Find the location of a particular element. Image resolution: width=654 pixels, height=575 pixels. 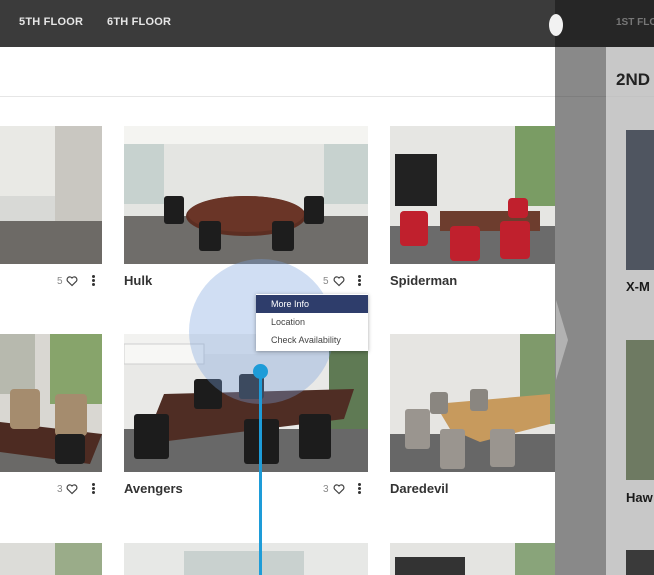

tab-6th-floor: 6TH FLOOR is located at coordinates (139, 22).